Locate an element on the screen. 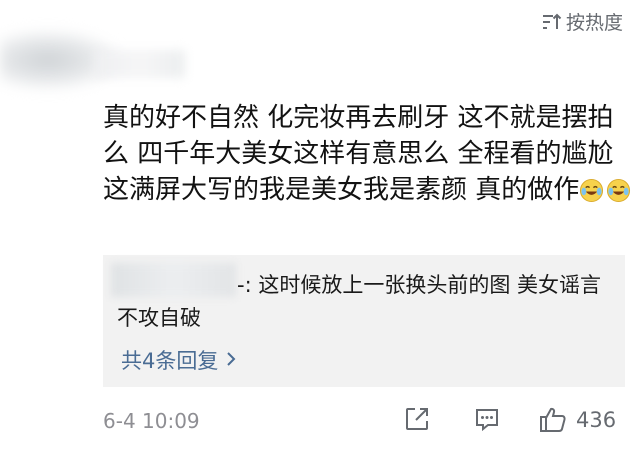  emoji-group is located at coordinates (605, 190).